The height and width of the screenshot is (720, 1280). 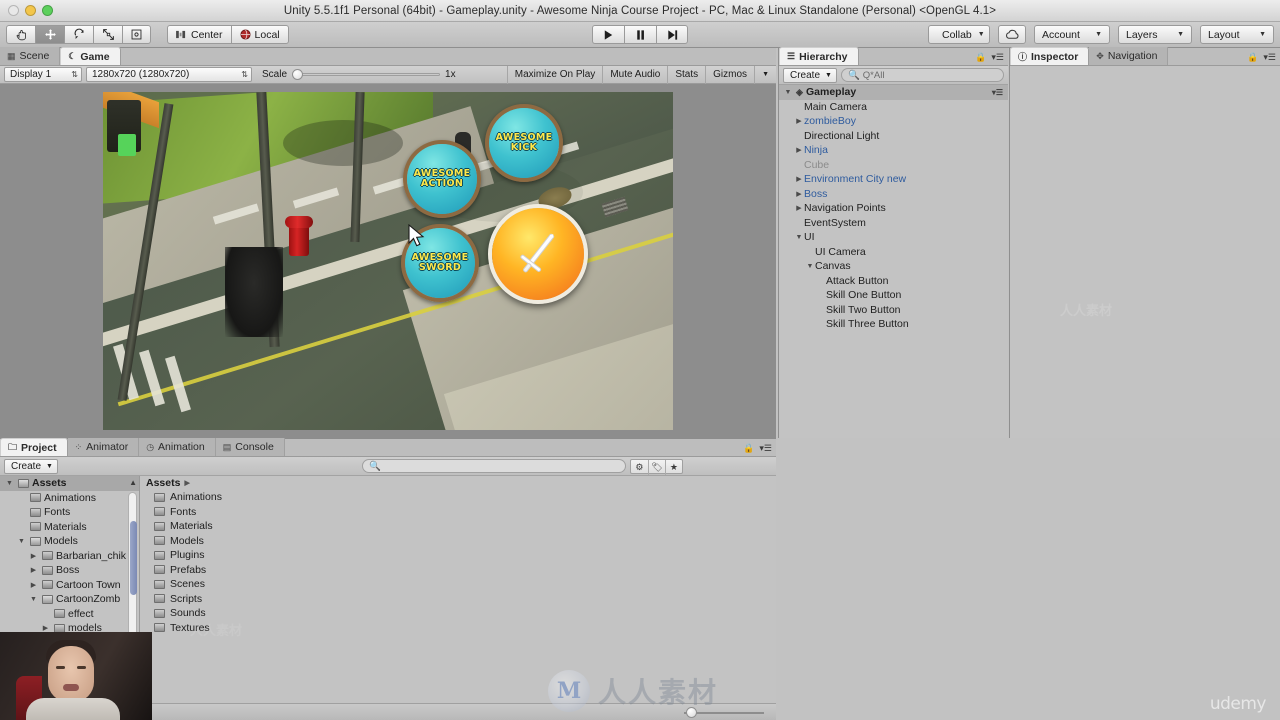 What do you see at coordinates (43, 74) in the screenshot?
I see `display-dropdown: Display 1 ⇅` at bounding box center [43, 74].